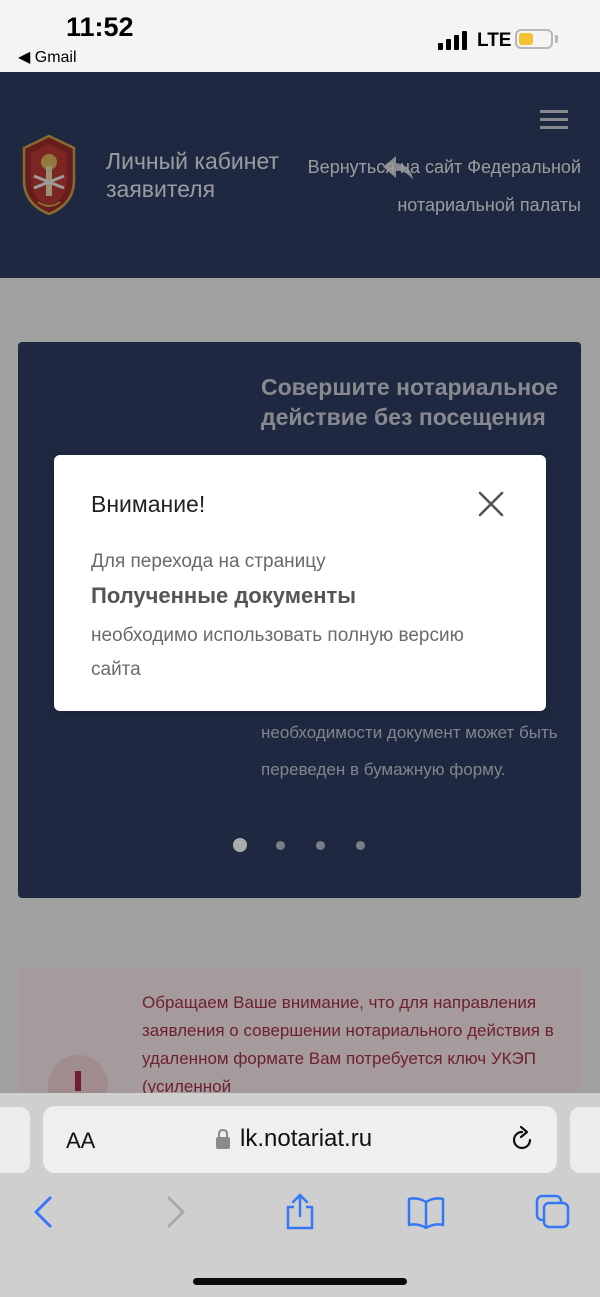  What do you see at coordinates (47, 57) in the screenshot?
I see `back-to-gmail-link: ◀ Gmail` at bounding box center [47, 57].